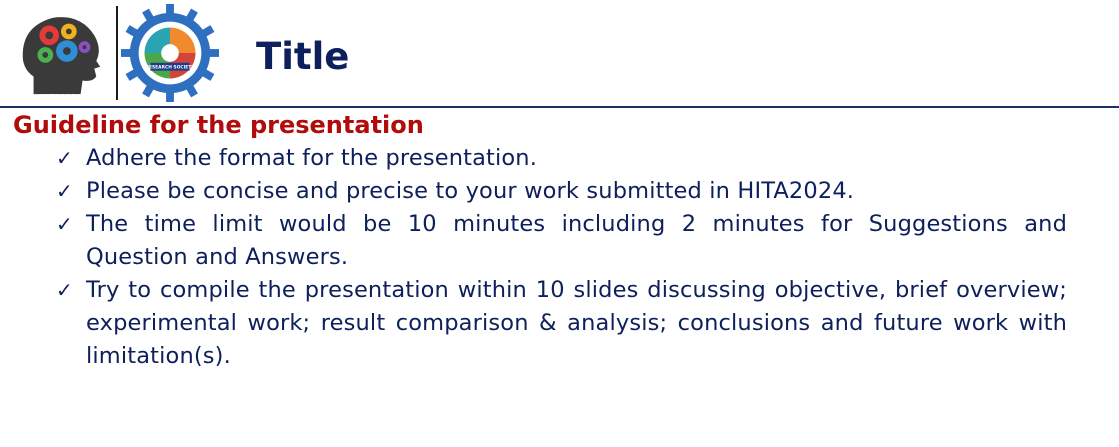 The width and height of the screenshot is (1119, 447). What do you see at coordinates (312, 158) in the screenshot?
I see `bullet-text: Adhere the format for the presentation.` at bounding box center [312, 158].